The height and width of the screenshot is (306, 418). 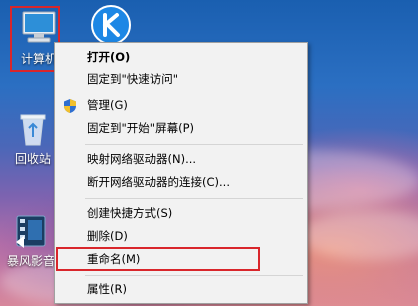 What do you see at coordinates (111, 25) in the screenshot?
I see `kugou-k-icon` at bounding box center [111, 25].